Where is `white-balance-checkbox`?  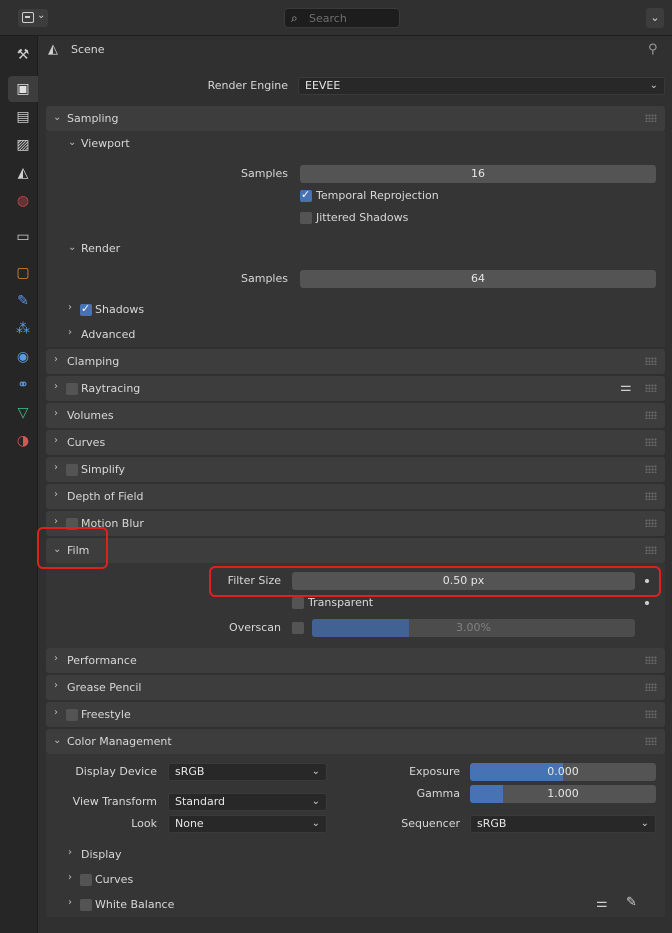
white-balance-checkbox is located at coordinates (86, 905).